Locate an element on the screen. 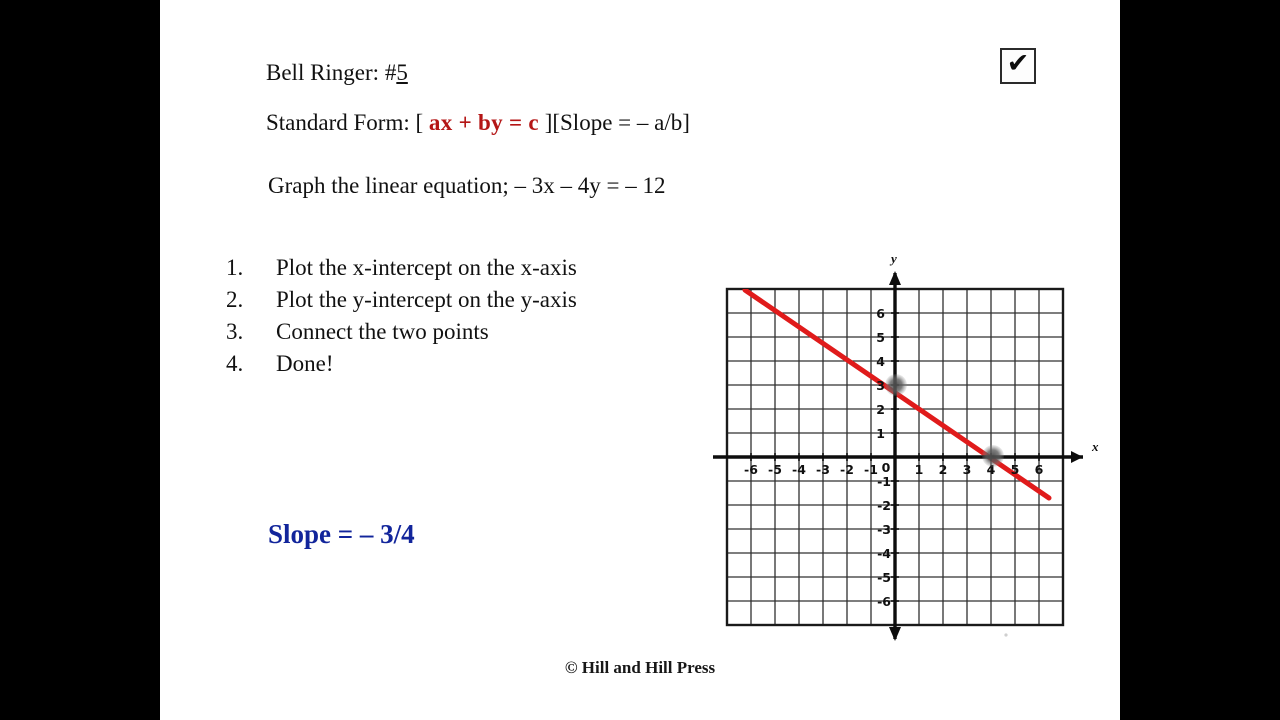 This screenshot has height=720, width=1280. x-tick-label: 6 is located at coordinates (1039, 469).